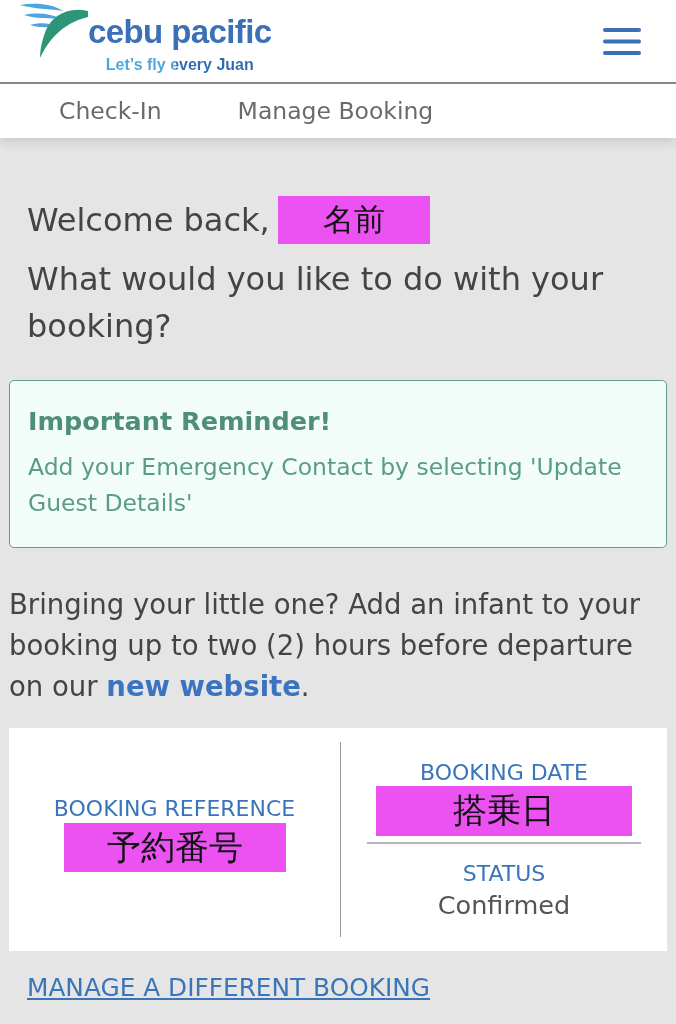 The width and height of the screenshot is (676, 1024). What do you see at coordinates (504, 773) in the screenshot?
I see `booking-date-label: BOOKING DATE` at bounding box center [504, 773].